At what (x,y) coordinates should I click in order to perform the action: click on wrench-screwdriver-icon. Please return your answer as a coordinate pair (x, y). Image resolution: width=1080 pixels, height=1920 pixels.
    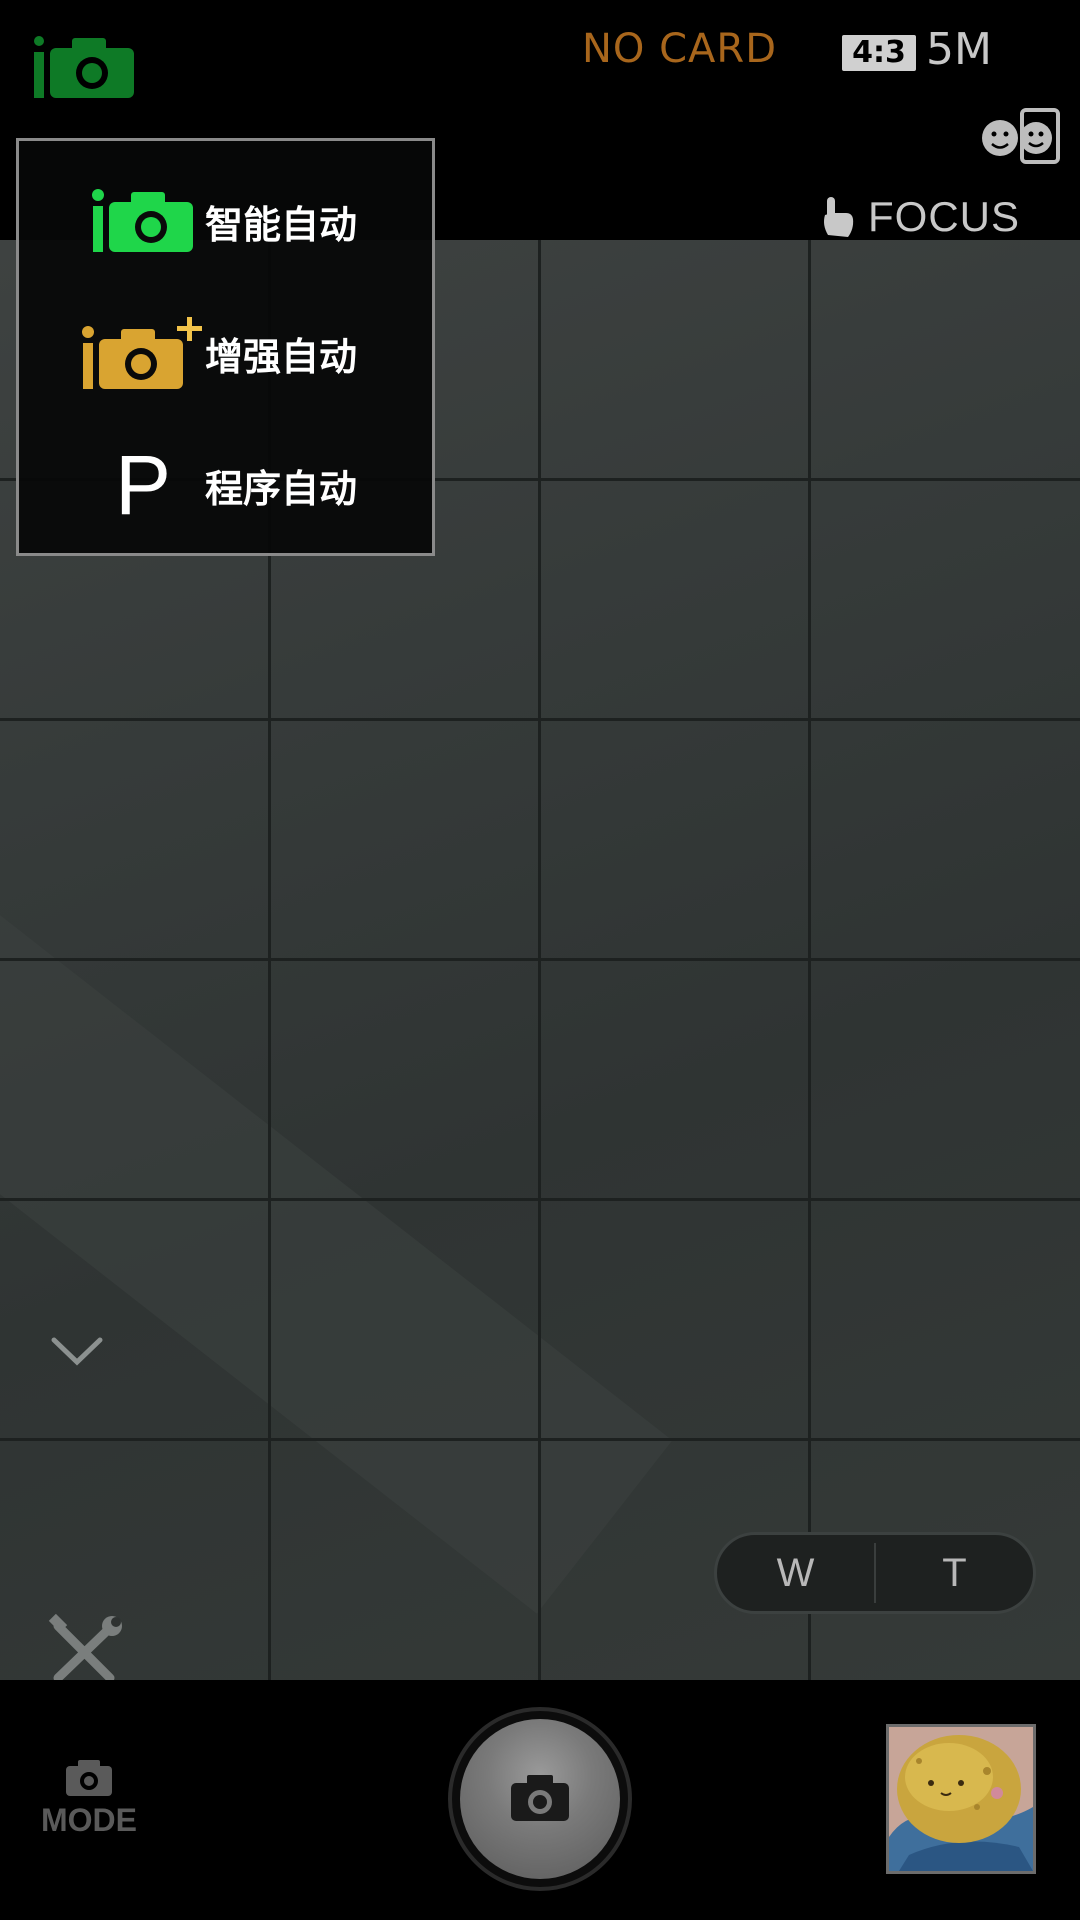
    Looking at the image, I should click on (85, 1650).